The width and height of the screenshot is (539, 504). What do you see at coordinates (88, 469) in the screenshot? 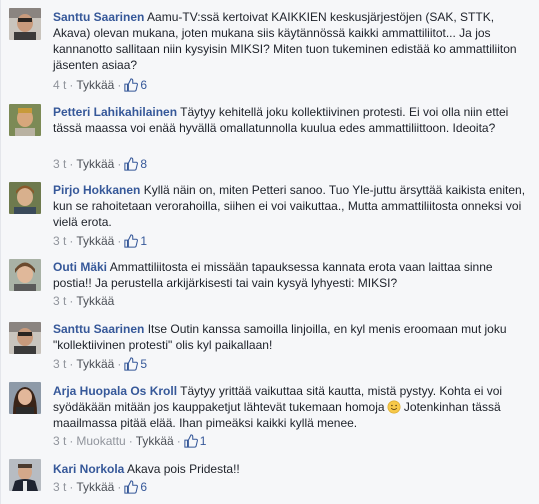
I see `author-name: Kari Norkola` at bounding box center [88, 469].